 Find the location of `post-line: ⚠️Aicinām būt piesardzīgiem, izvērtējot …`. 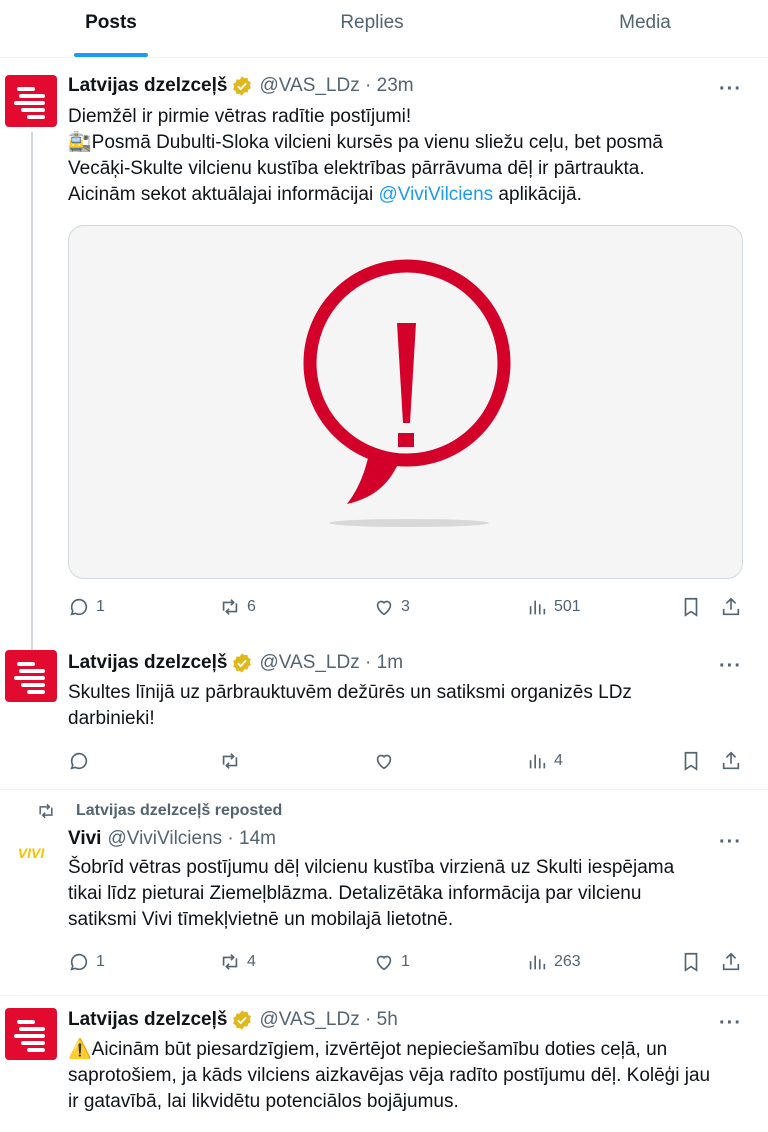

post-line: ⚠️Aicinām būt piesardzīgiem, izvērtējot … is located at coordinates (368, 1049).